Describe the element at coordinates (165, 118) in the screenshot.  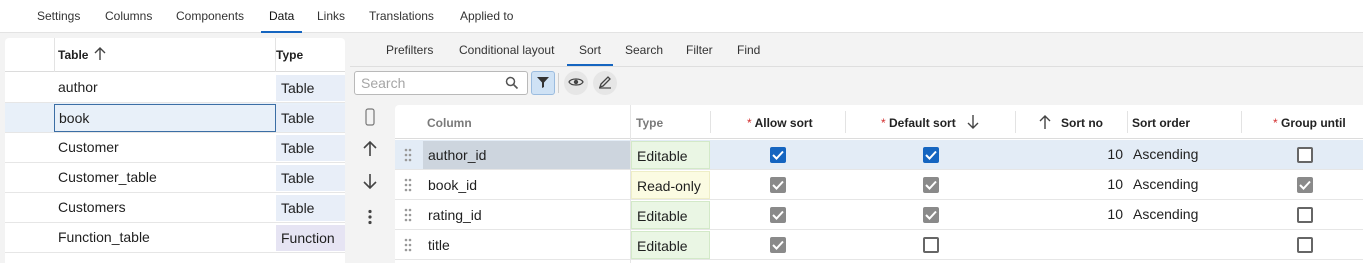
I see `table-name: book` at that location.